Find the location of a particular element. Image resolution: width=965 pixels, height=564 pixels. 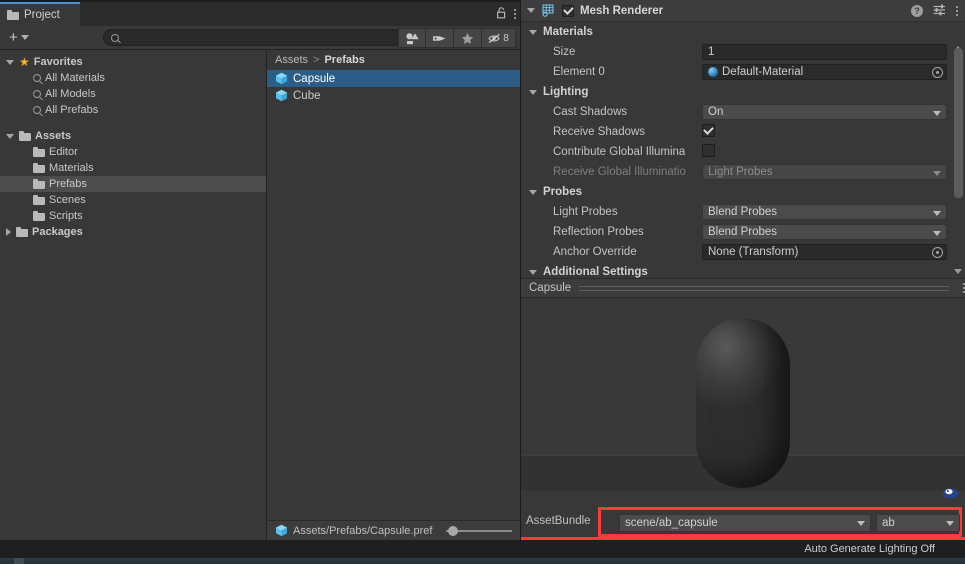

tree-item-packages: Packages is located at coordinates (133, 232).